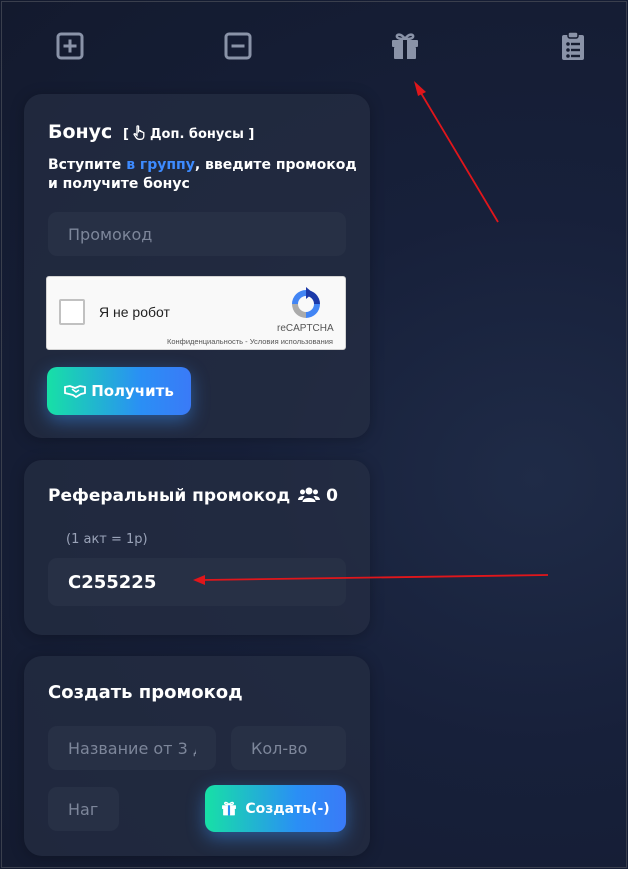 The width and height of the screenshot is (628, 869). Describe the element at coordinates (314, 47) in the screenshot. I see `top-nav` at that location.